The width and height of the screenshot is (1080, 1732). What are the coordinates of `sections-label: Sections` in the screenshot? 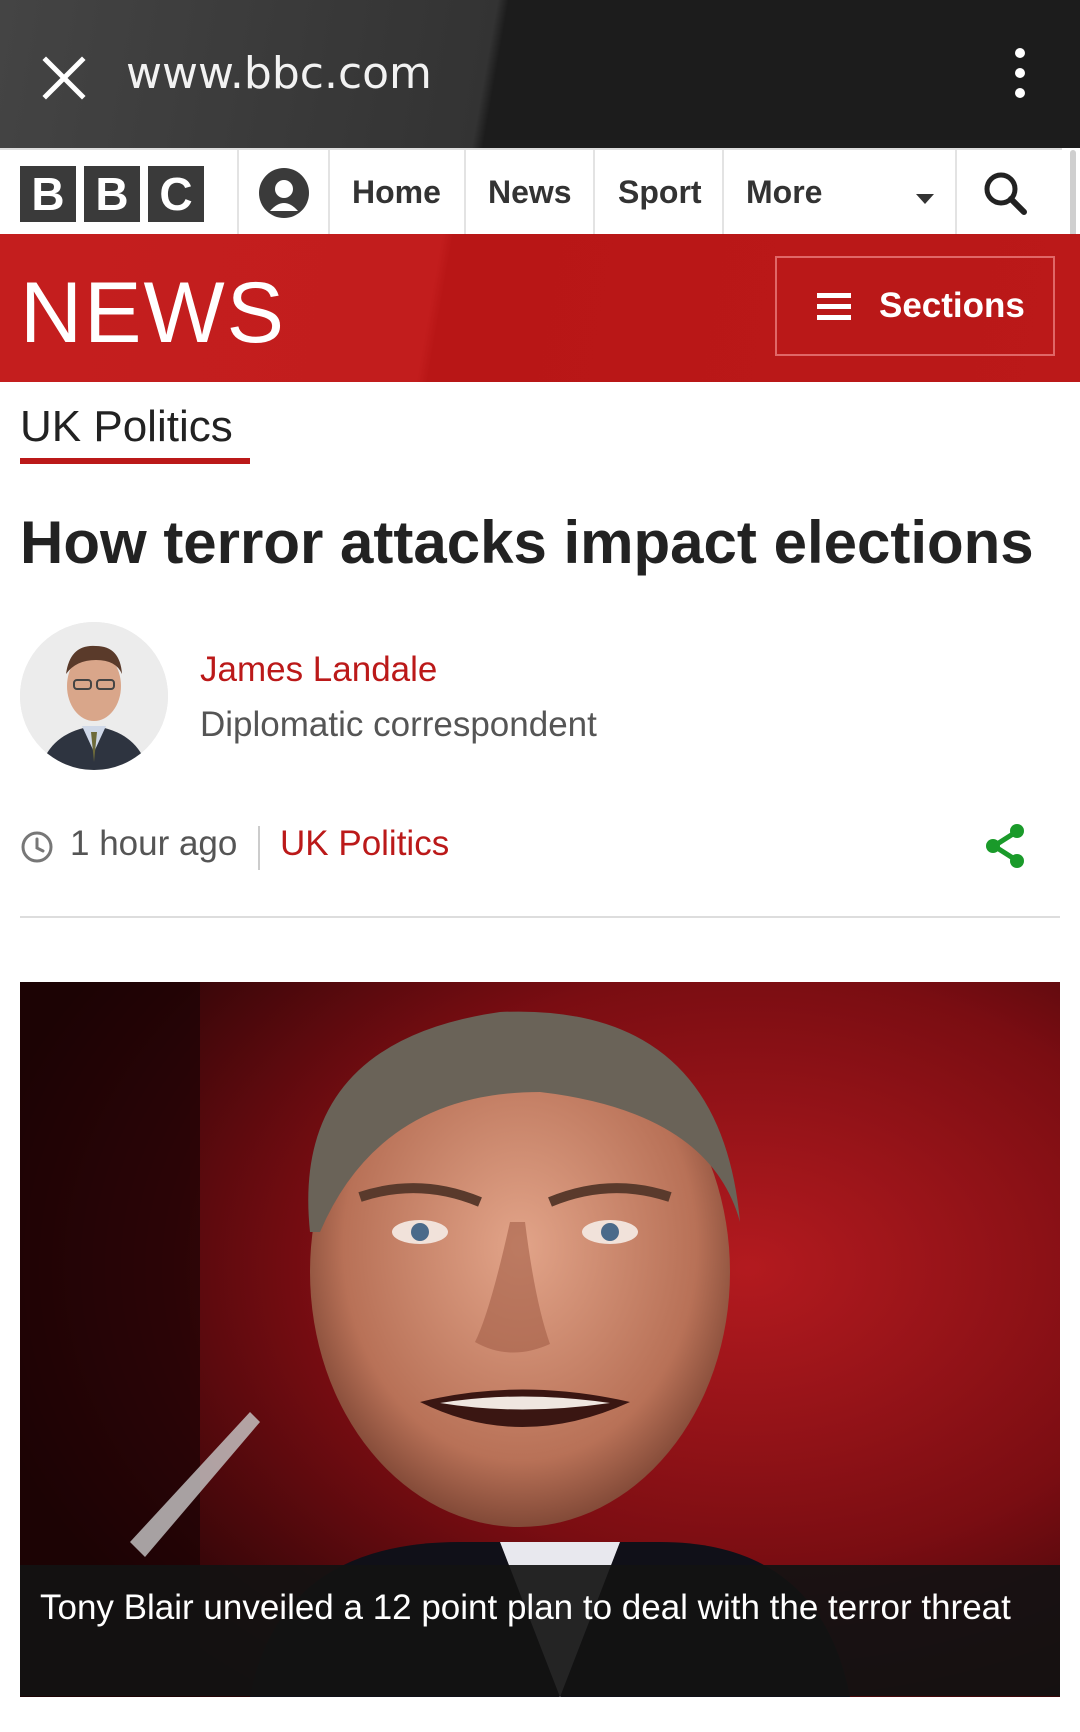 It's located at (952, 305).